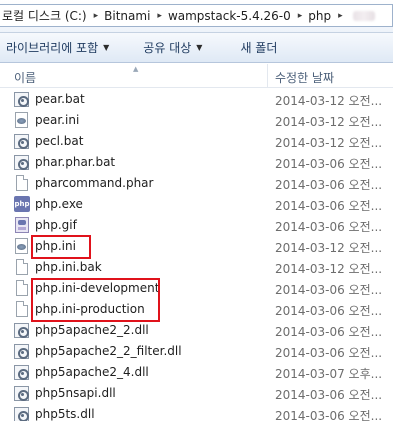  Describe the element at coordinates (22, 225) in the screenshot. I see `gif-image-icon` at that location.